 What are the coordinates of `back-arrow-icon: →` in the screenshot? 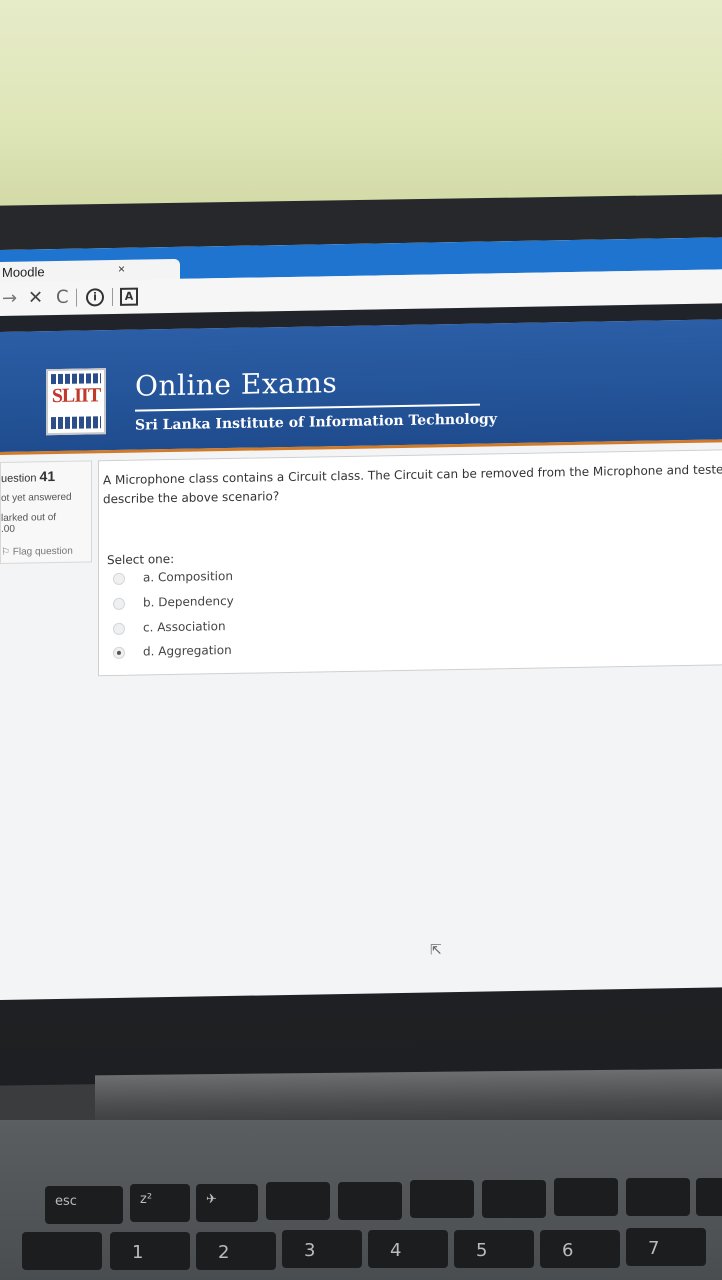 It's located at (9, 298).